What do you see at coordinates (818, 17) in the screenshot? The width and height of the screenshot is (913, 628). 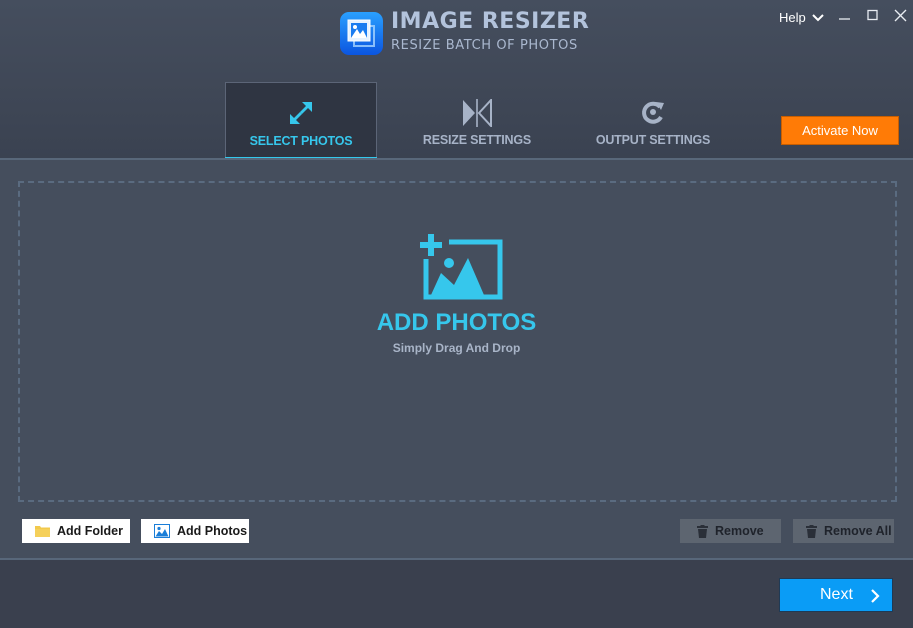 I see `chevron-down-icon` at bounding box center [818, 17].